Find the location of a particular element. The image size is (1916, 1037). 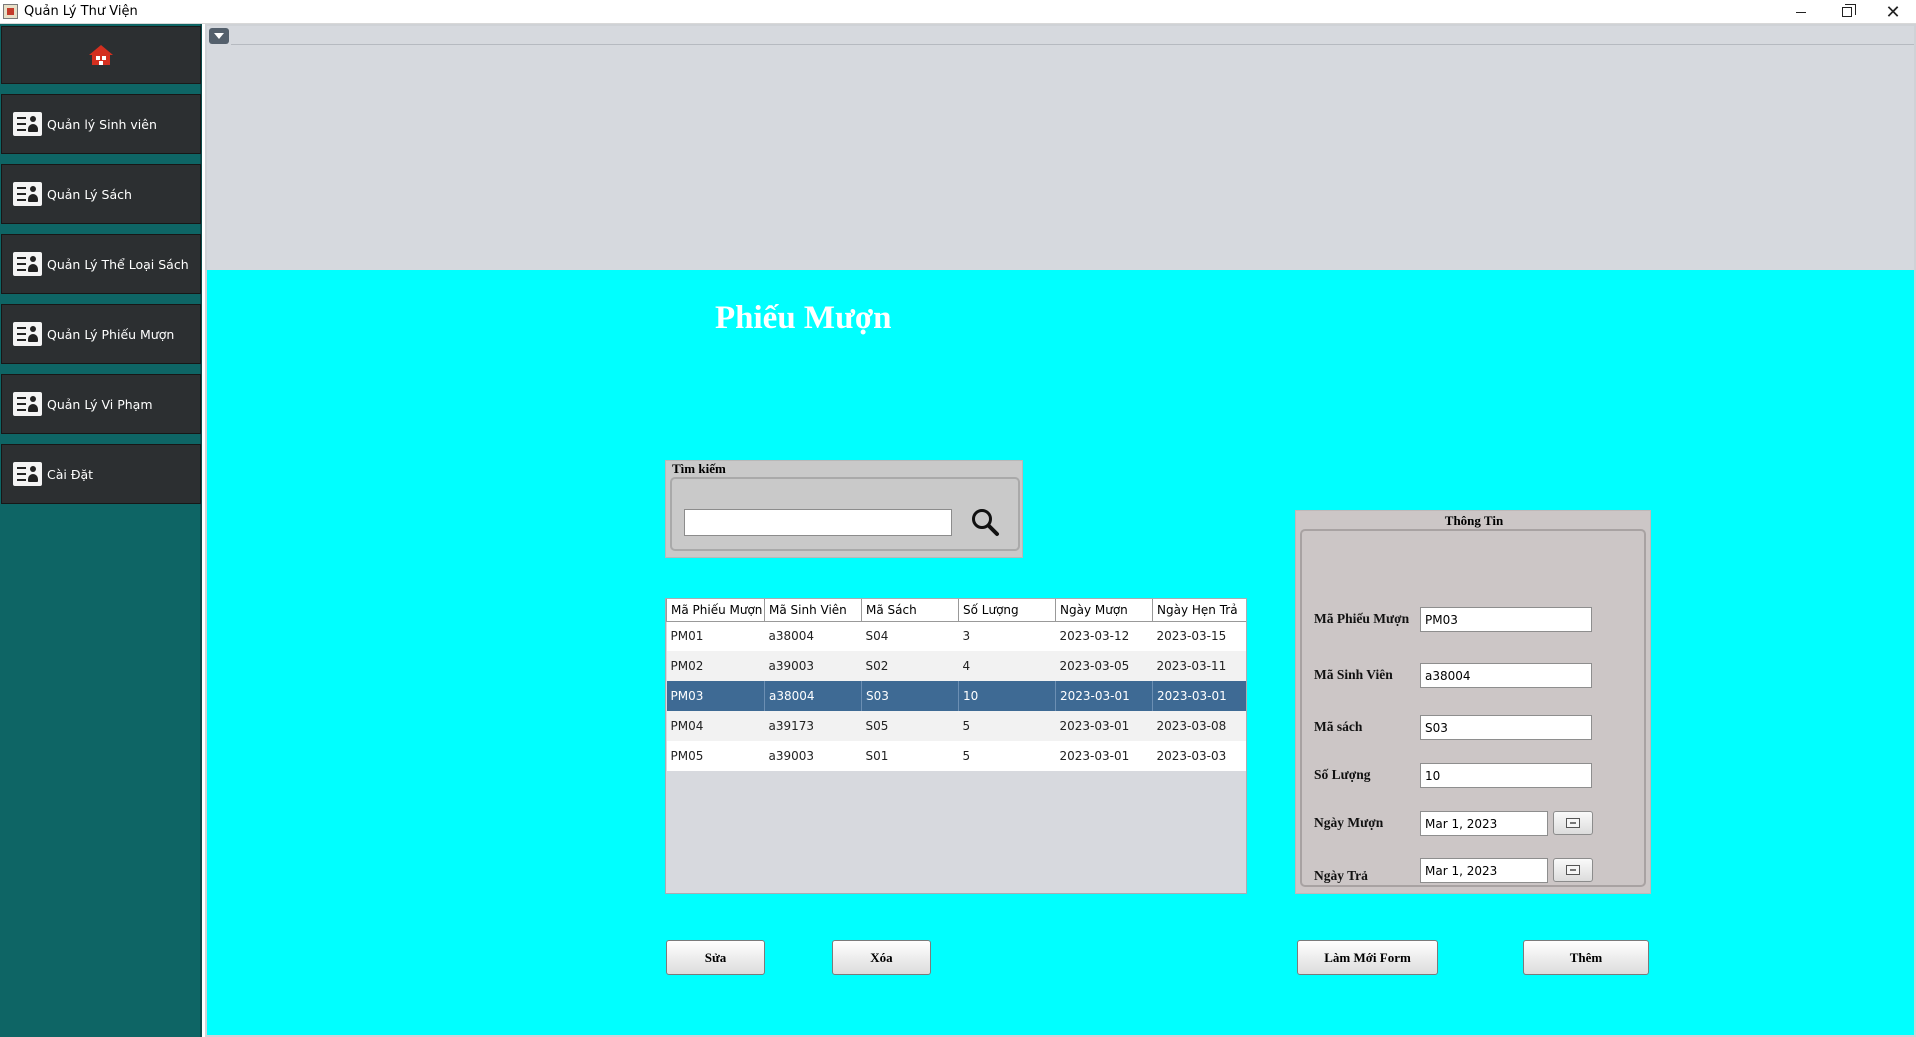

sidebar-item-quan-ly-the-loai-sach: Quản Lý Thể Loại Sách is located at coordinates (101, 264).